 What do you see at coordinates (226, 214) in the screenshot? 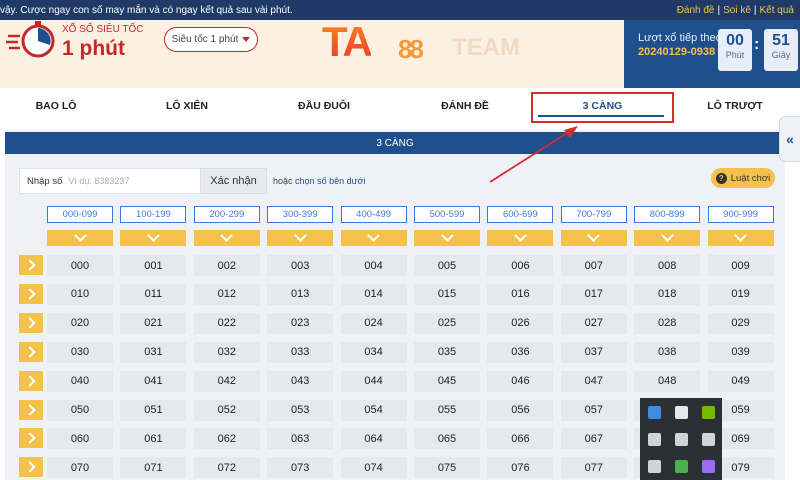
I see `range-button: 200-299` at bounding box center [226, 214].